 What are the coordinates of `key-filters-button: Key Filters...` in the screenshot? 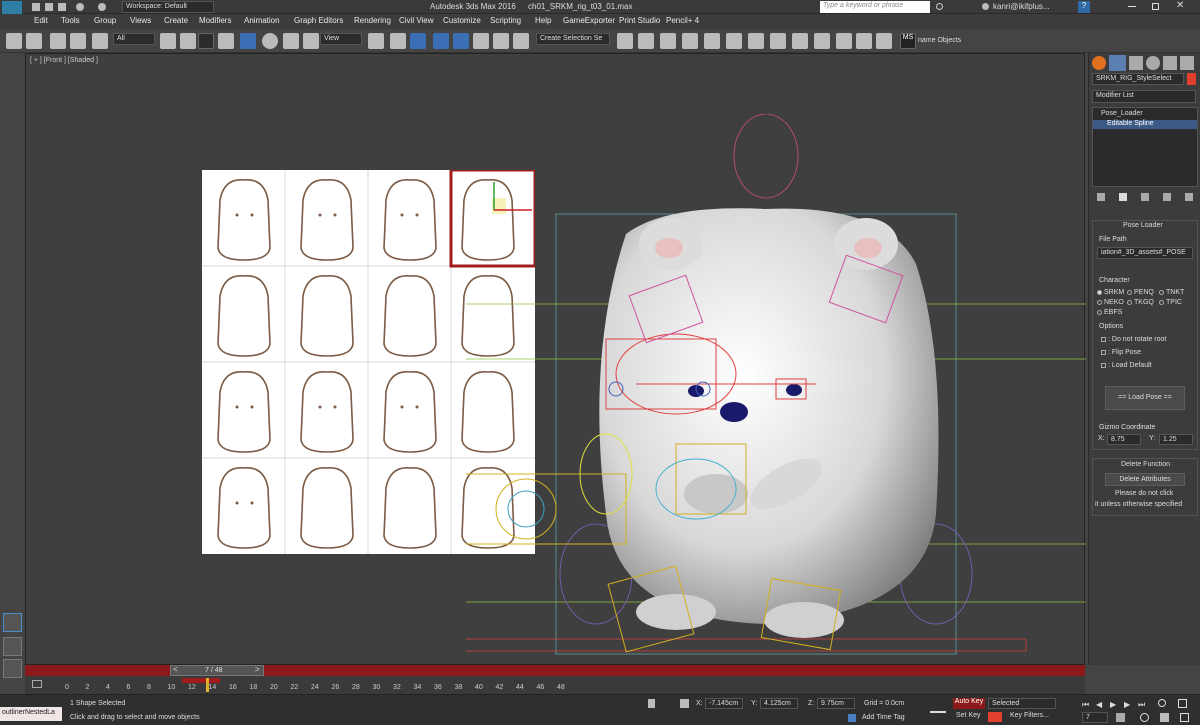 It's located at (1029, 715).